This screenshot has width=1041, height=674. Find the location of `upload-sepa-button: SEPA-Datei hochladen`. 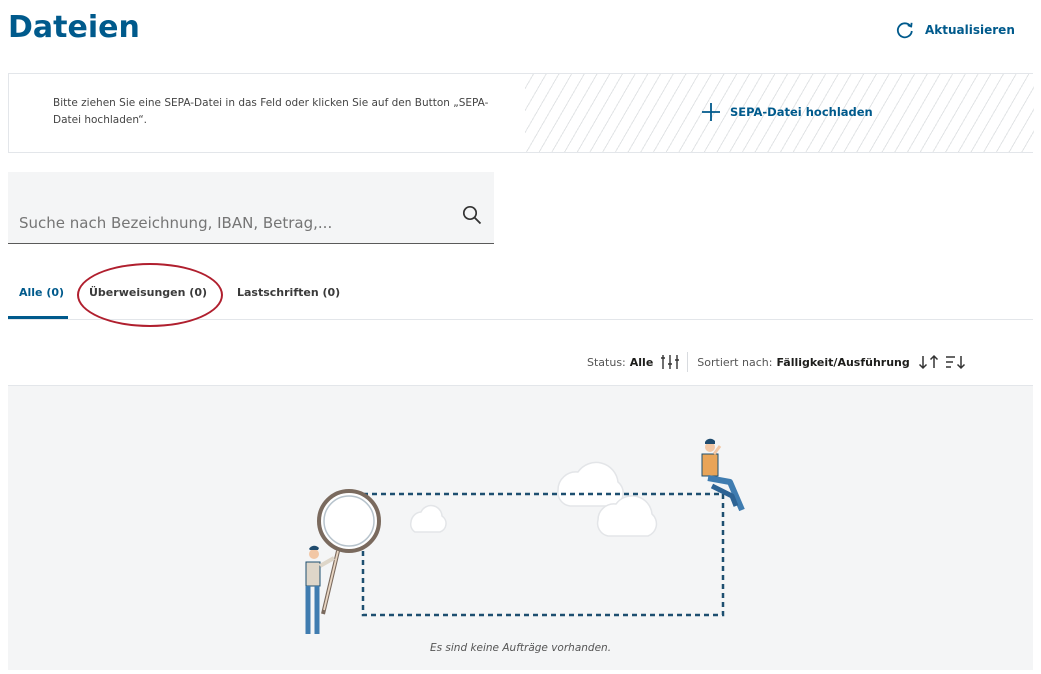

upload-sepa-button: SEPA-Datei hochladen is located at coordinates (787, 112).